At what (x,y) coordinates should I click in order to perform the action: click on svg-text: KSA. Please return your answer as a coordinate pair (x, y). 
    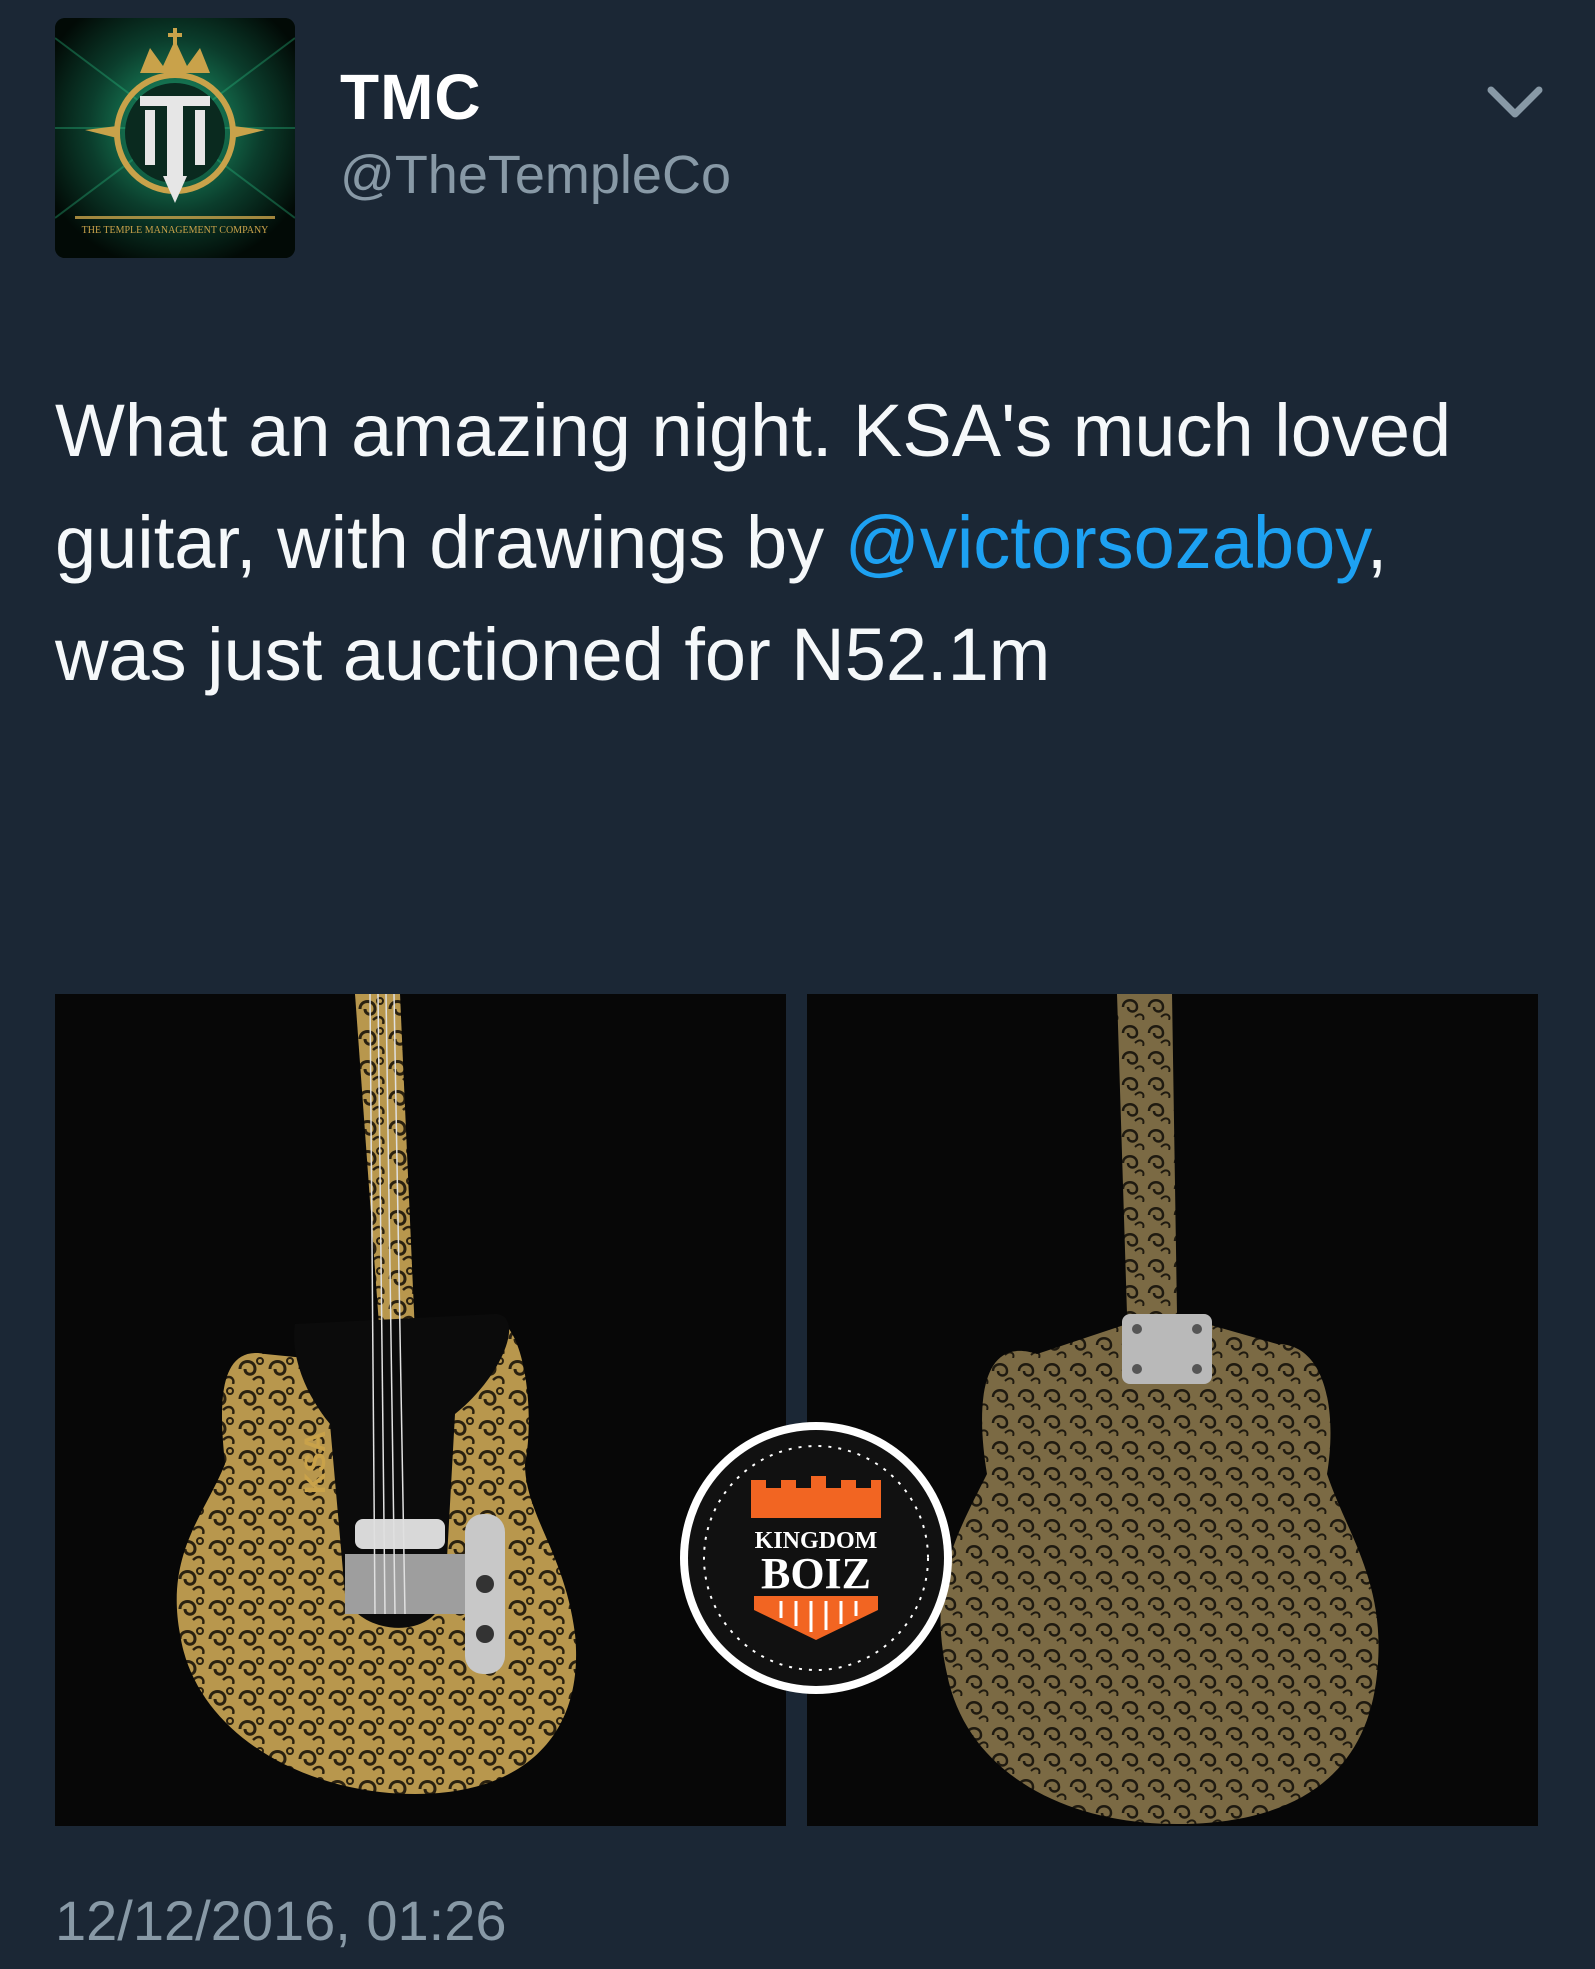
    Looking at the image, I should click on (315, 1462).